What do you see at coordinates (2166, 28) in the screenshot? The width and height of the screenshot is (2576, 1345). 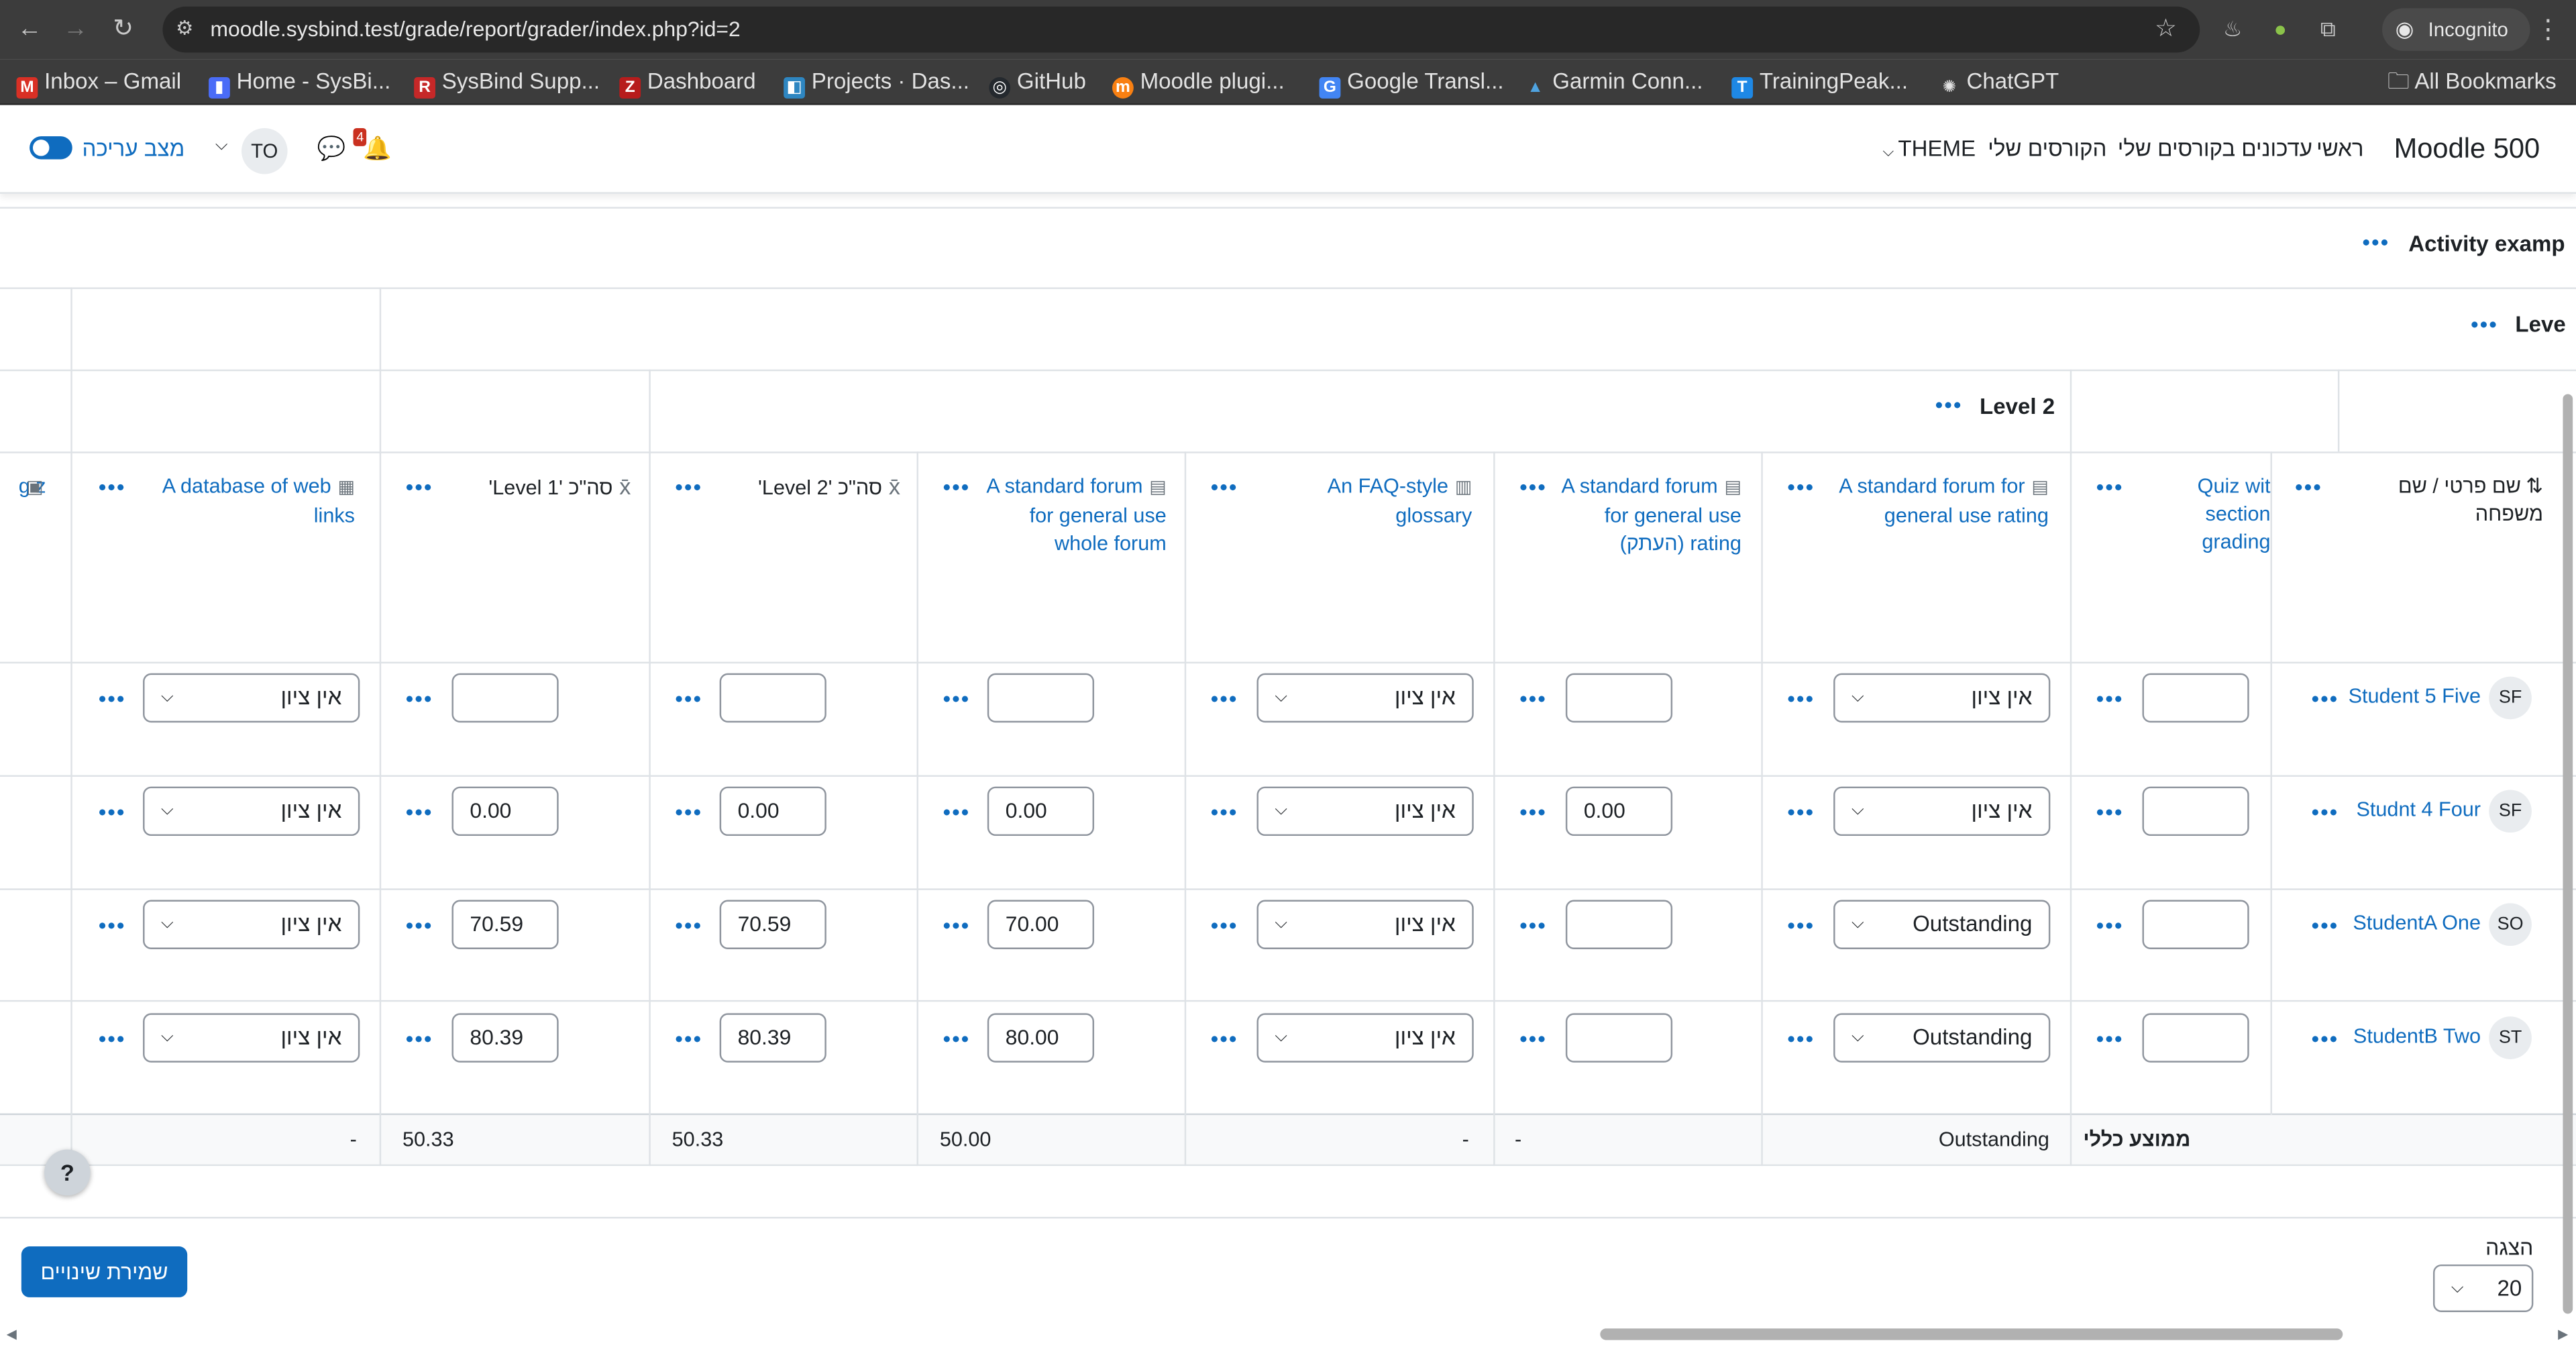 I see `bookmark-star-icon: ☆` at bounding box center [2166, 28].